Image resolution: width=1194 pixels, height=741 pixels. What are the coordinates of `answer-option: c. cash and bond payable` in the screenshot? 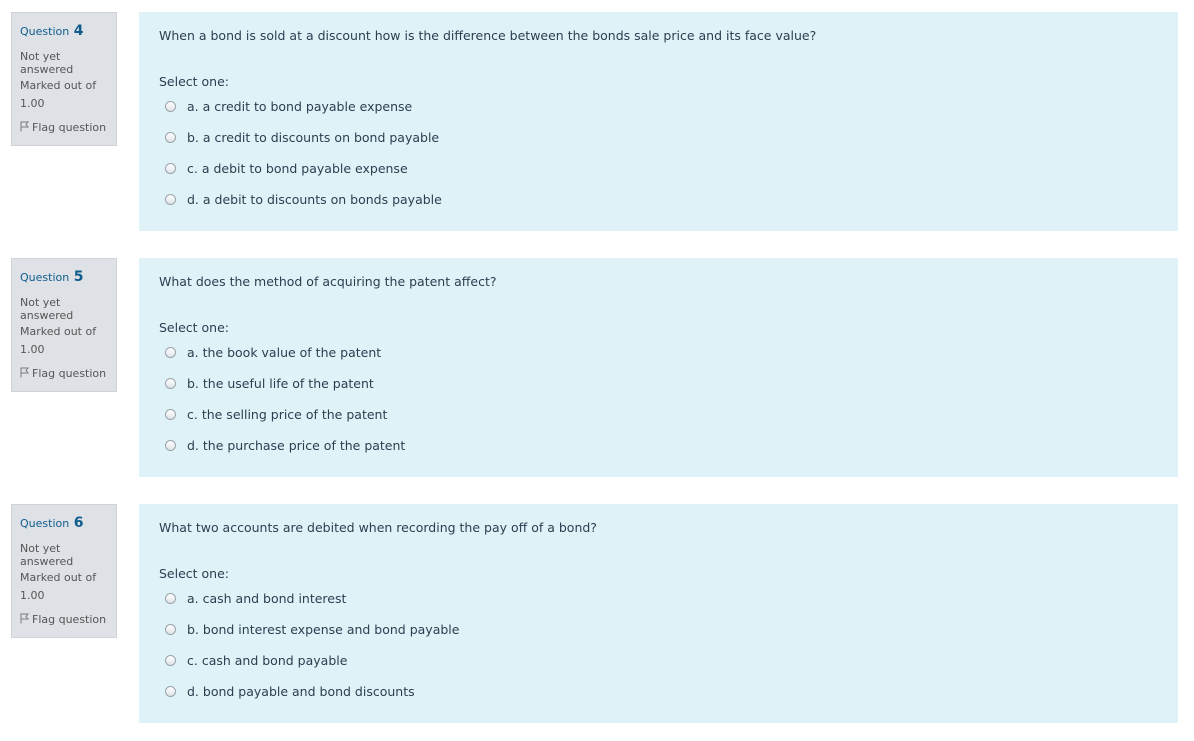 It's located at (256, 660).